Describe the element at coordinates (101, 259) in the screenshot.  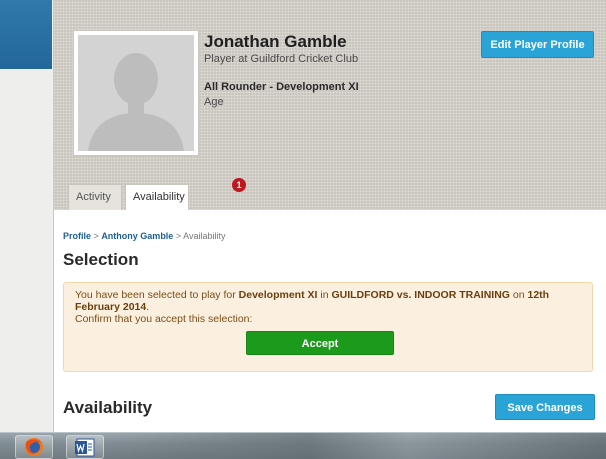
I see `selection-title: Selection` at that location.